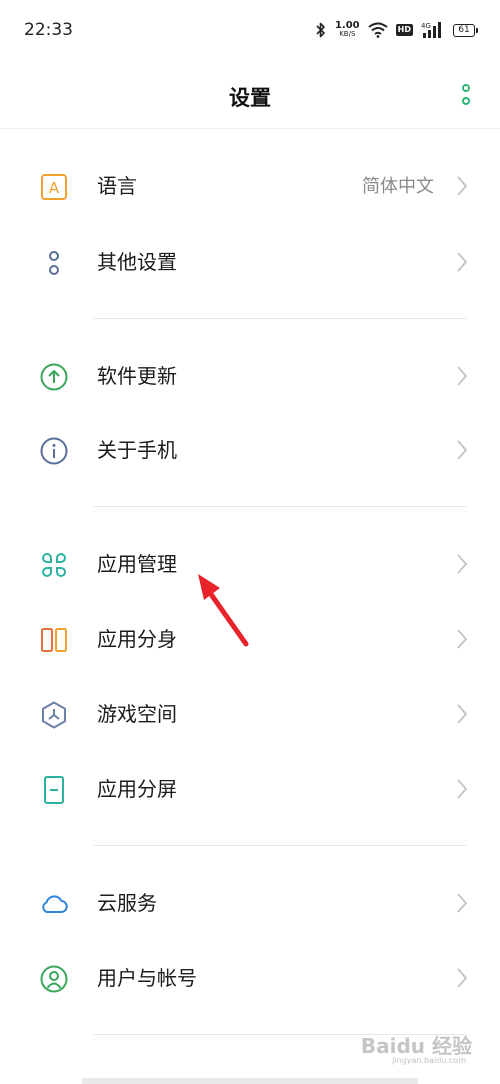 The image size is (500, 1084). I want to click on settings-item-label: 云服务, so click(127, 903).